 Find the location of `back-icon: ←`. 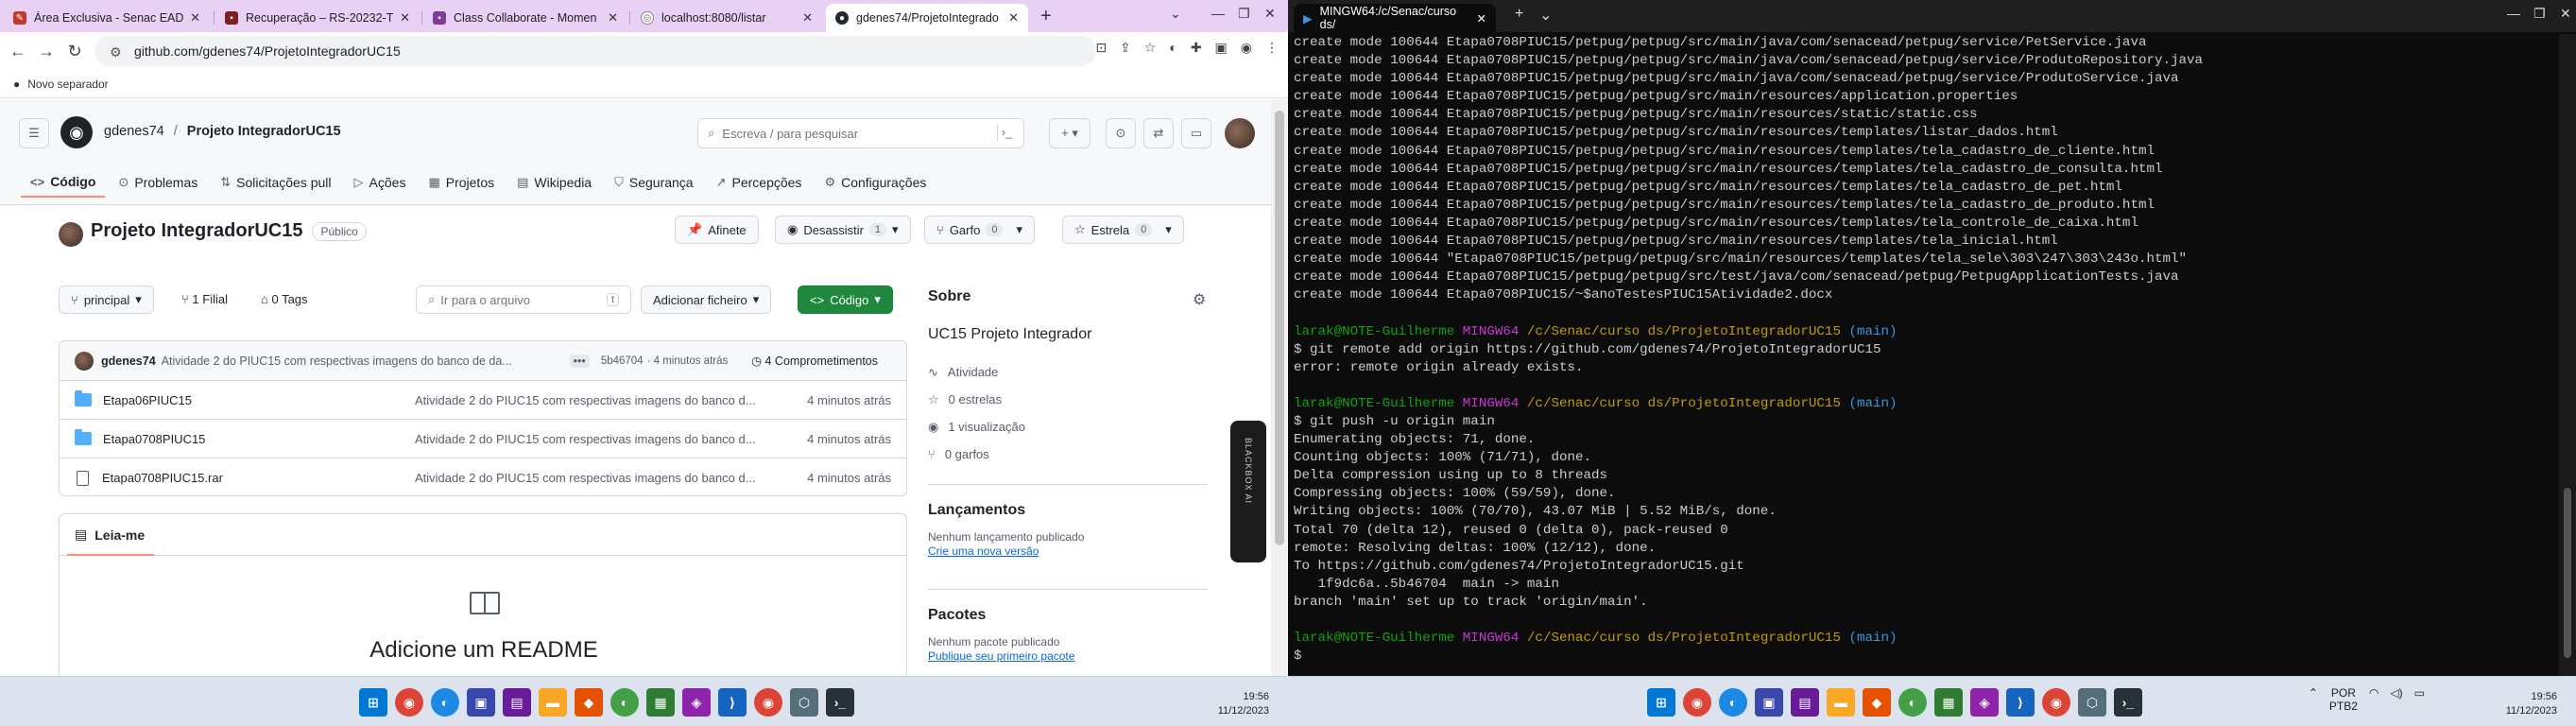

back-icon: ← is located at coordinates (18, 51).